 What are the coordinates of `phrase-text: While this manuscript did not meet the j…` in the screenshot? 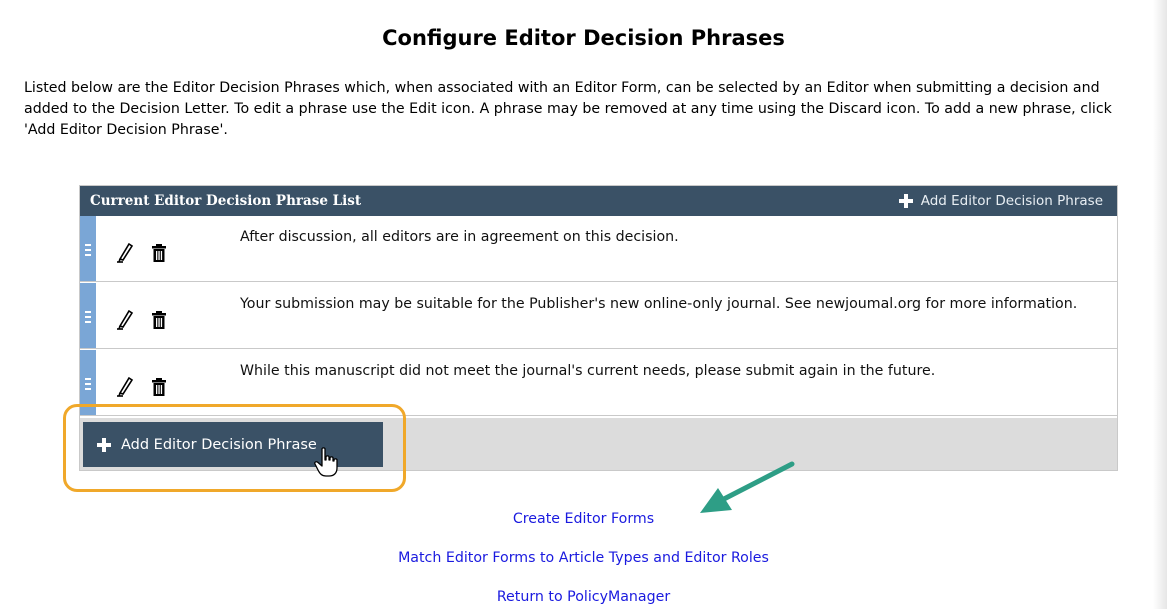 It's located at (588, 371).